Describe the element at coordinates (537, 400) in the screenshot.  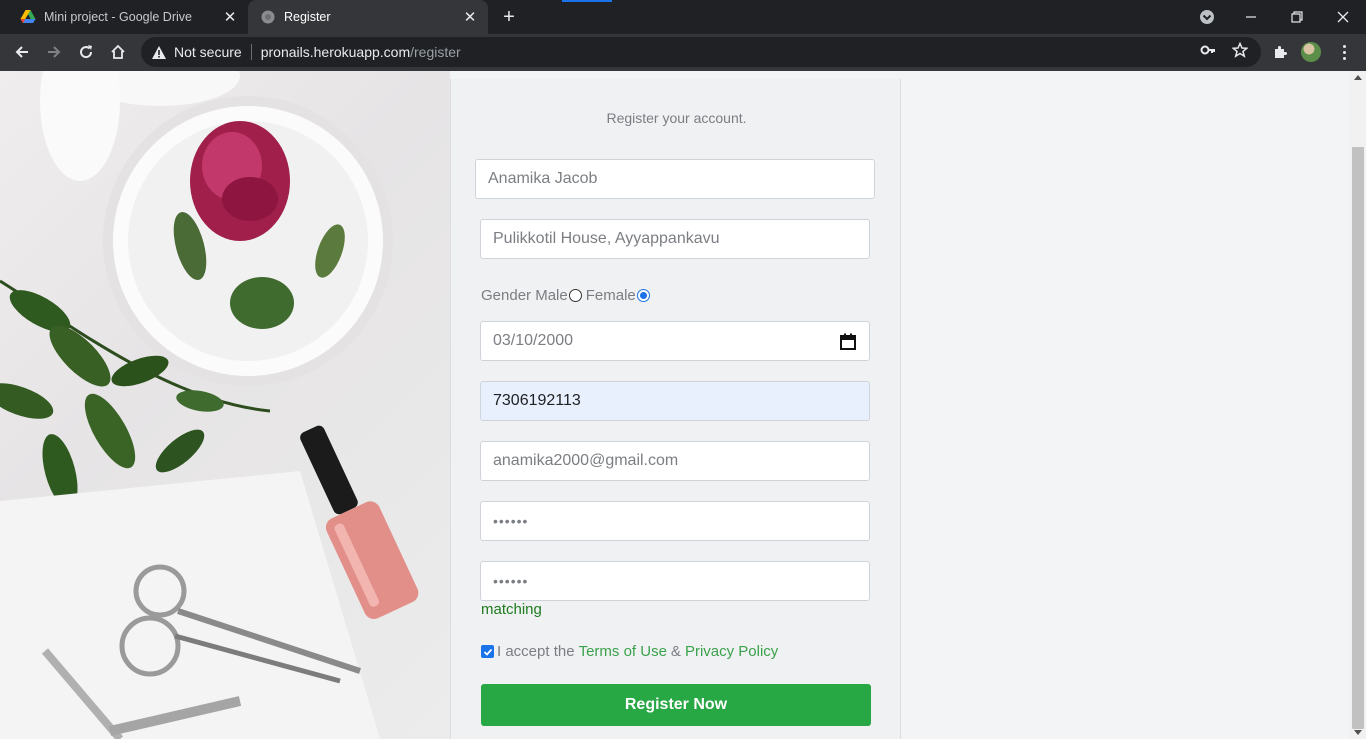
I see `phone-value: 7306192113` at that location.